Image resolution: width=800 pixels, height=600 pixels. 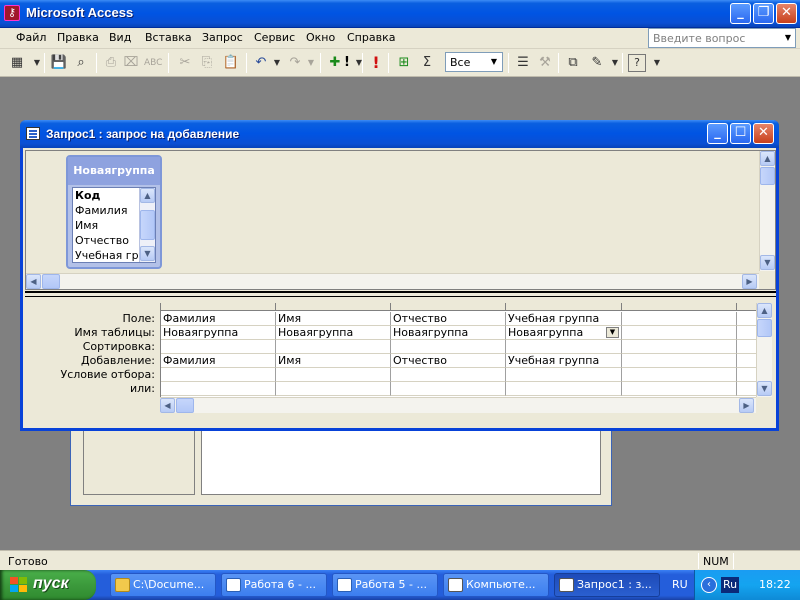 I want to click on field-list-scrollbar: ▲ ▼, so click(x=147, y=225).